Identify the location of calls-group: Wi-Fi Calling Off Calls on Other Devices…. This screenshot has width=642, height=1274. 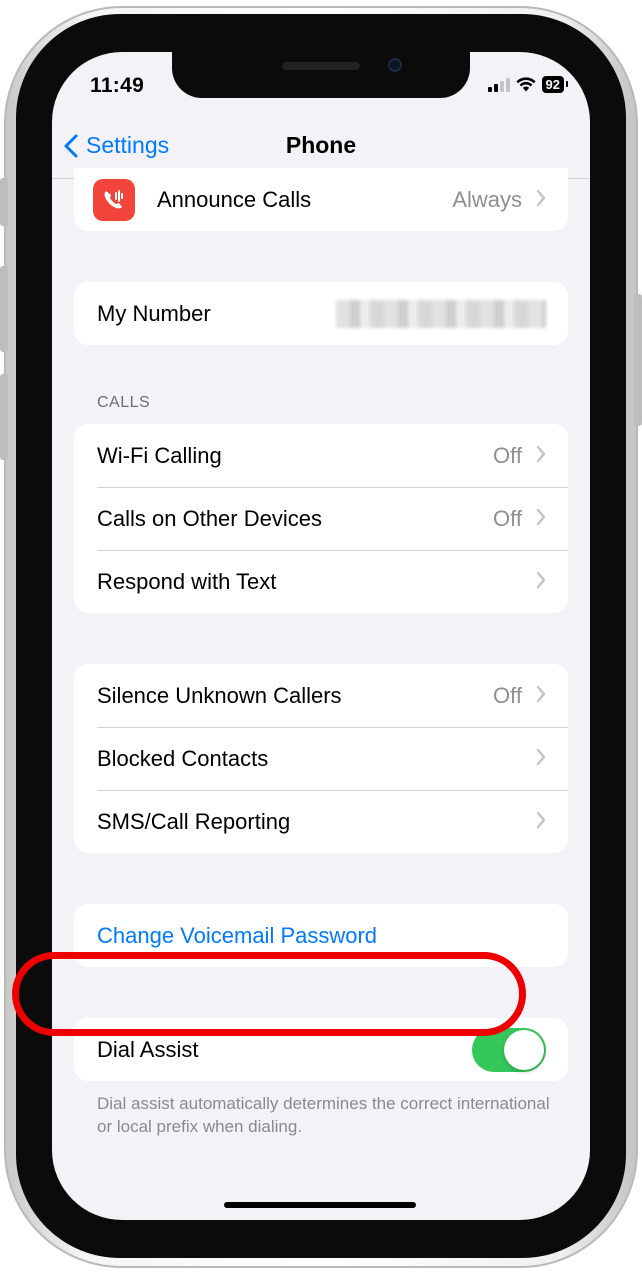
(321, 518).